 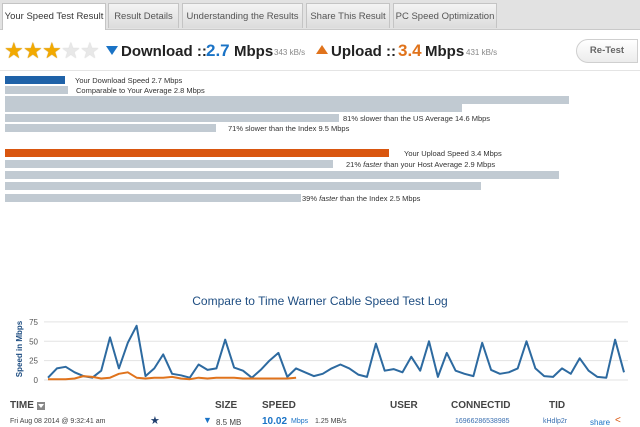 I want to click on download-comparison-bar, so click(x=287, y=100).